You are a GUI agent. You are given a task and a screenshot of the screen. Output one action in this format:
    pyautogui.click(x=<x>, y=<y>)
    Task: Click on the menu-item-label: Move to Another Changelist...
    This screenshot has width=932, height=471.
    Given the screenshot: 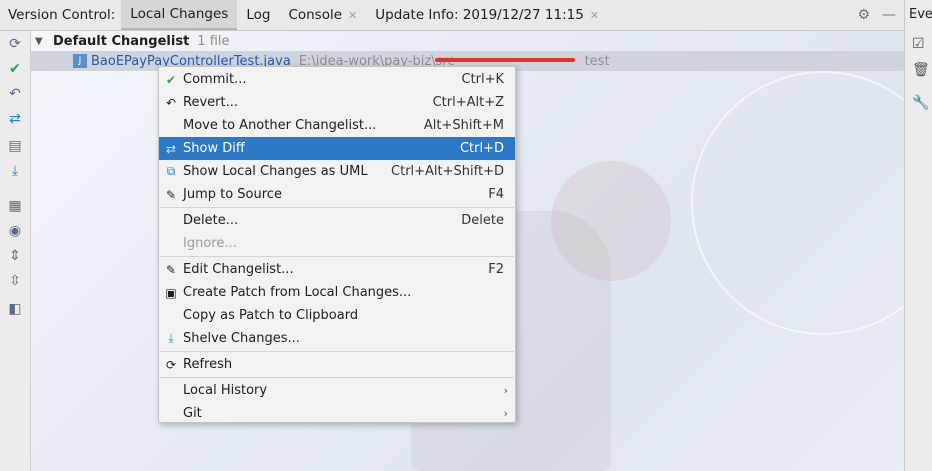 What is the action you would take?
    pyautogui.click(x=280, y=125)
    